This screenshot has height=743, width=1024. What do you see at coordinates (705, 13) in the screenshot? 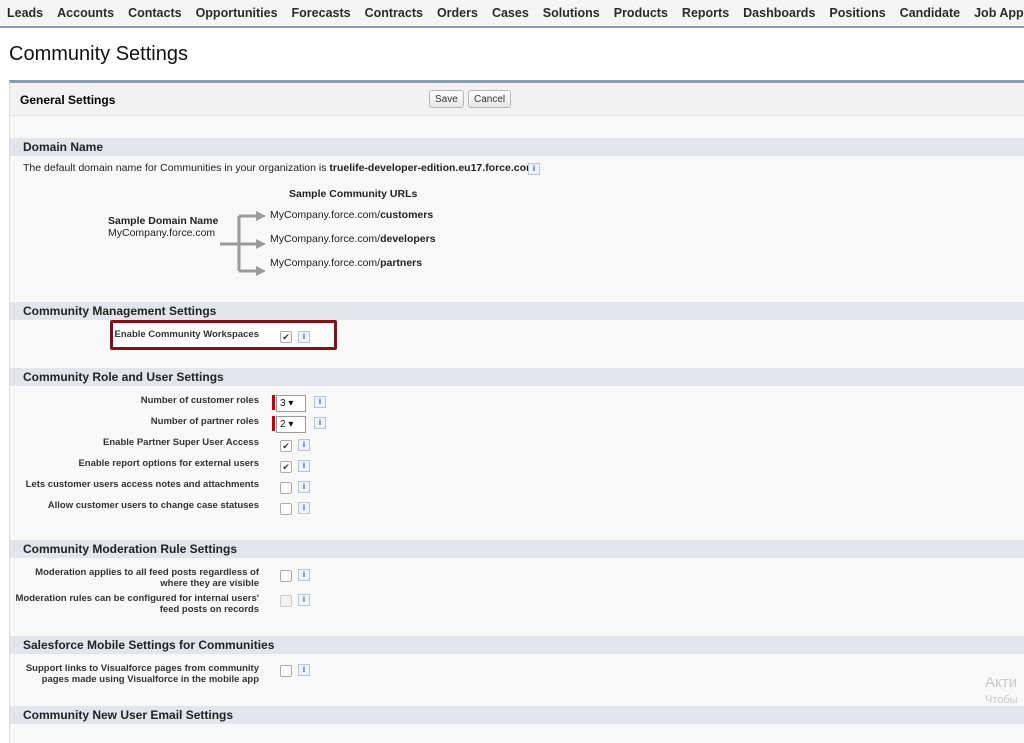
I see `nav-item-reports: Reports` at bounding box center [705, 13].